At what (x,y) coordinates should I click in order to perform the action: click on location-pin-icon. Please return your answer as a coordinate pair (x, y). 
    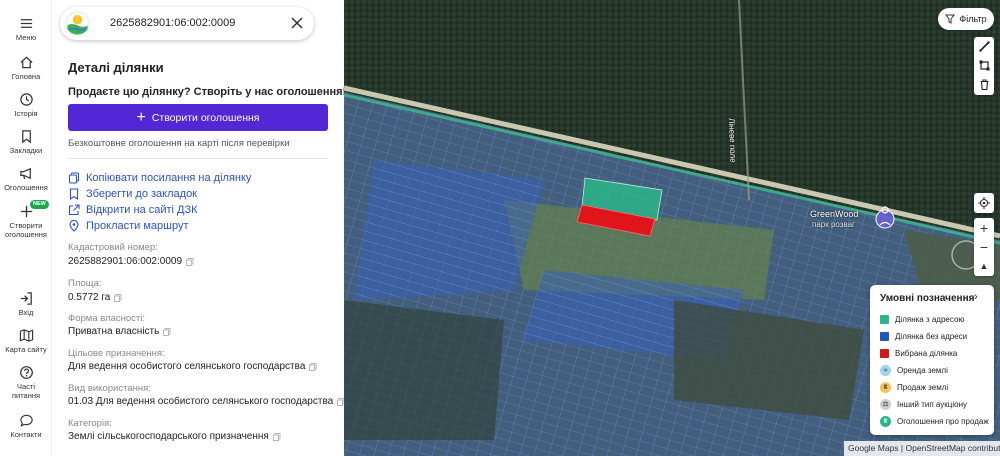
    Looking at the image, I should click on (74, 226).